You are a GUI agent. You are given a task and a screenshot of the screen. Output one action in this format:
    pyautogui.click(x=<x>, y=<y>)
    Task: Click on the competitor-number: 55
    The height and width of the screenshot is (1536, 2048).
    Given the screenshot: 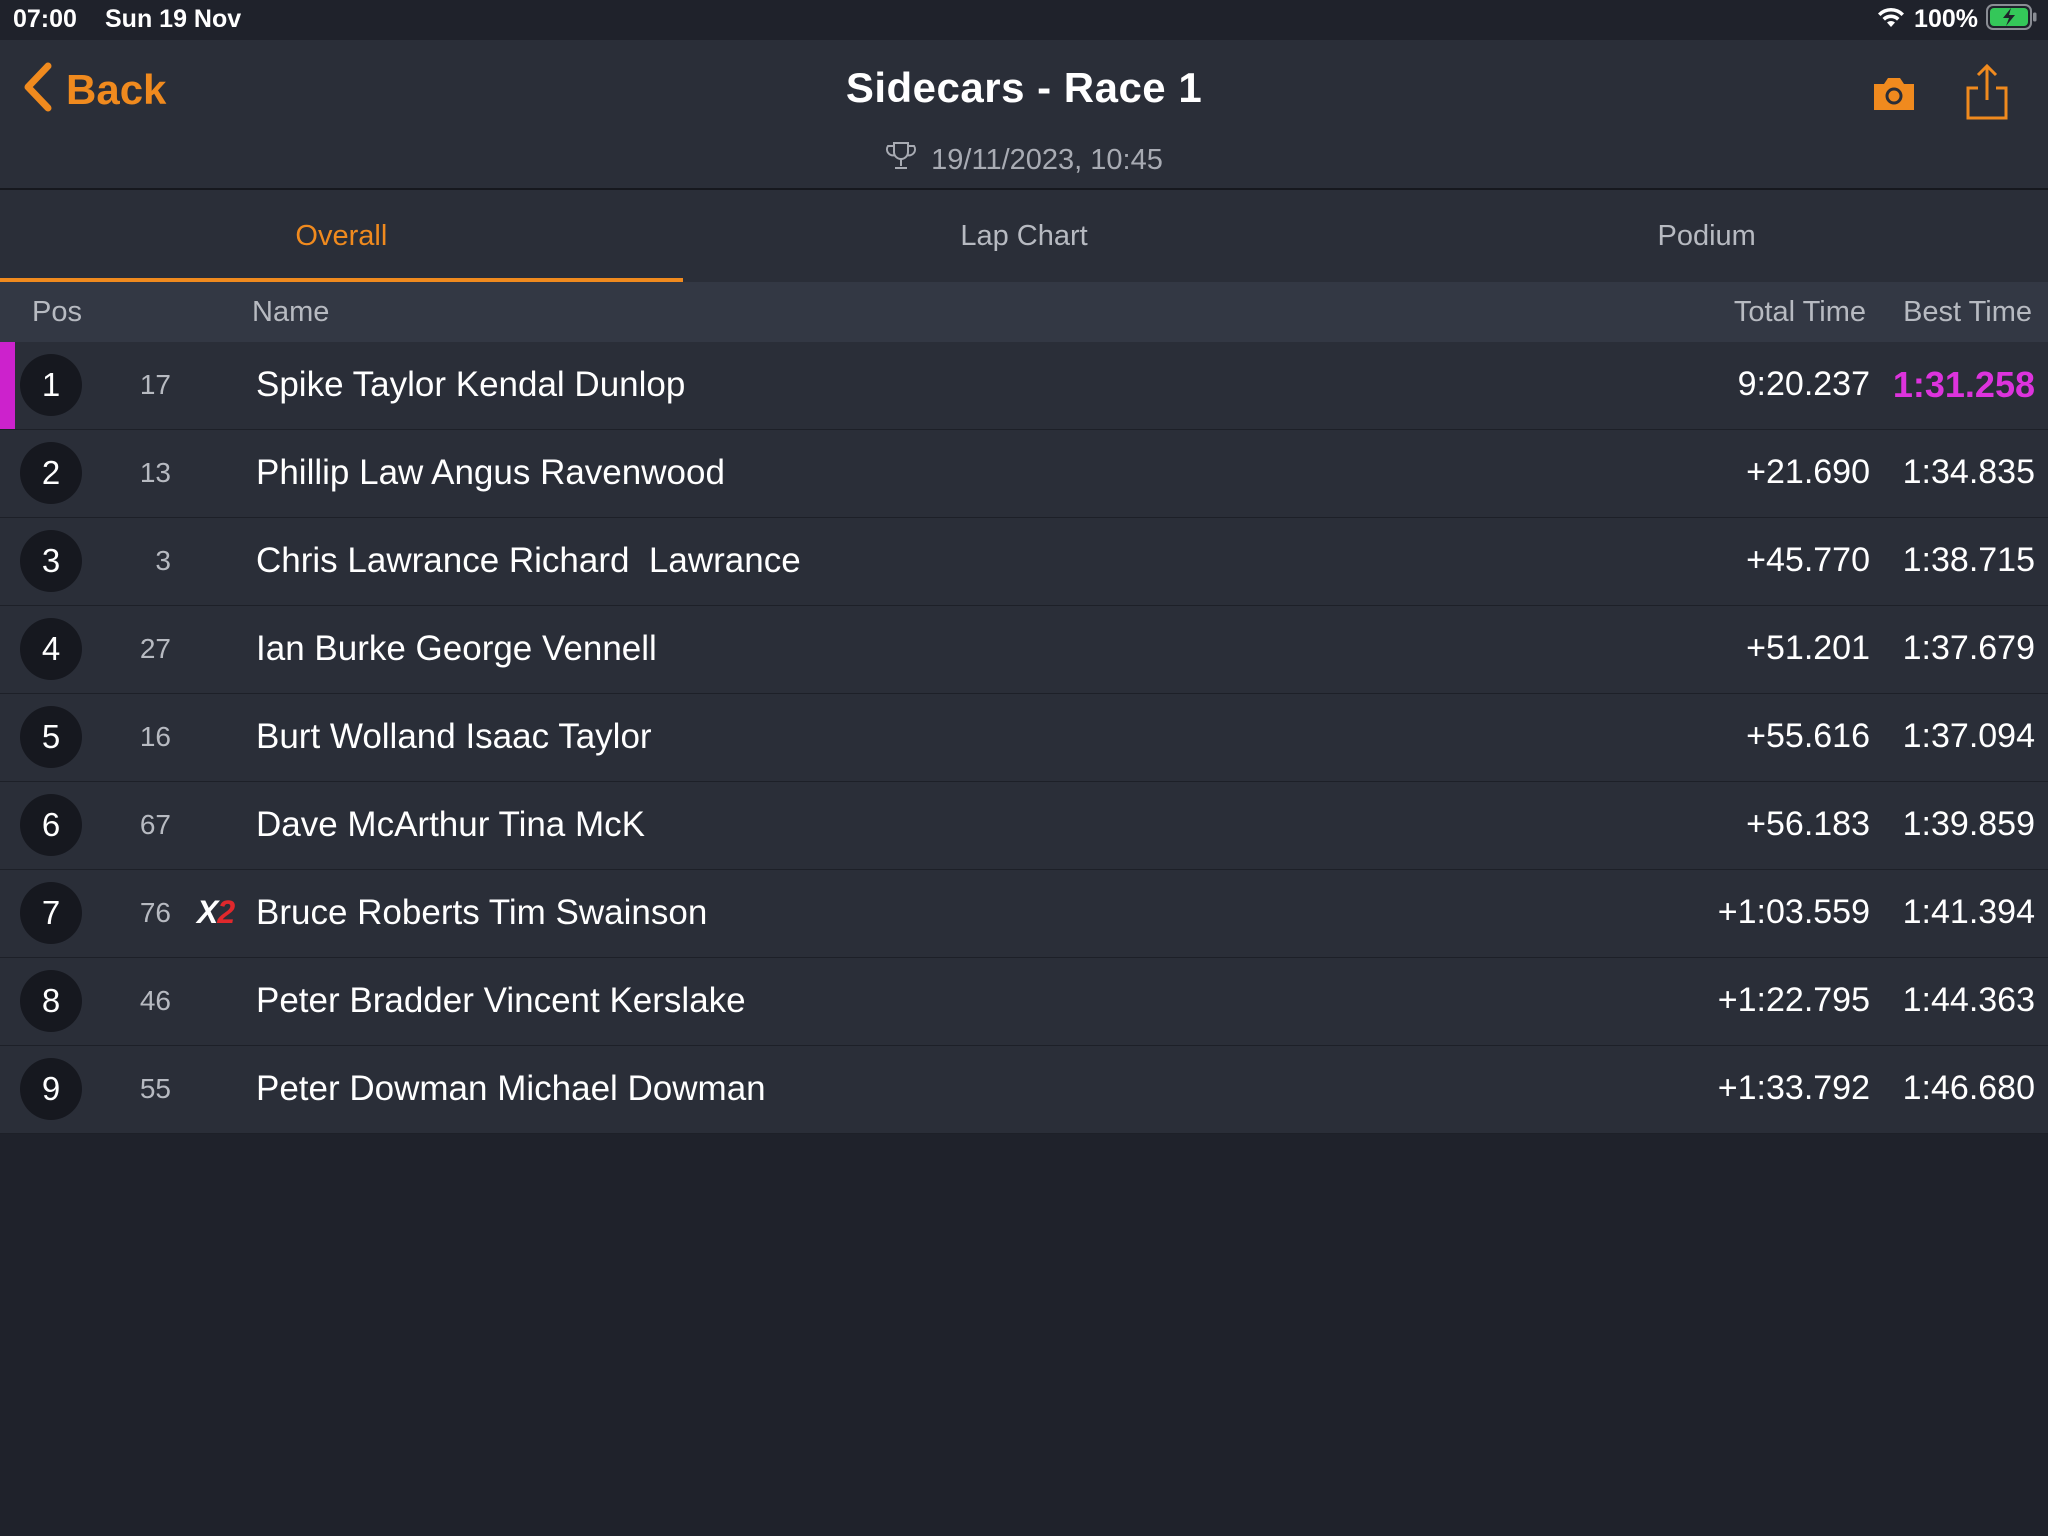 What is the action you would take?
    pyautogui.click(x=155, y=1088)
    